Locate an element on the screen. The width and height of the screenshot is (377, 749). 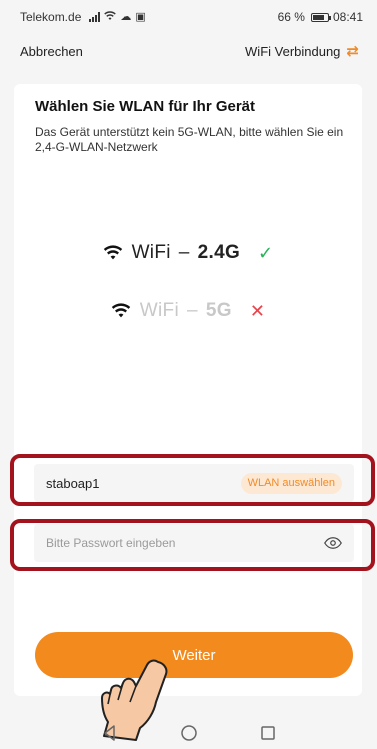
wifi-band-label: 5G is located at coordinates (218, 310).